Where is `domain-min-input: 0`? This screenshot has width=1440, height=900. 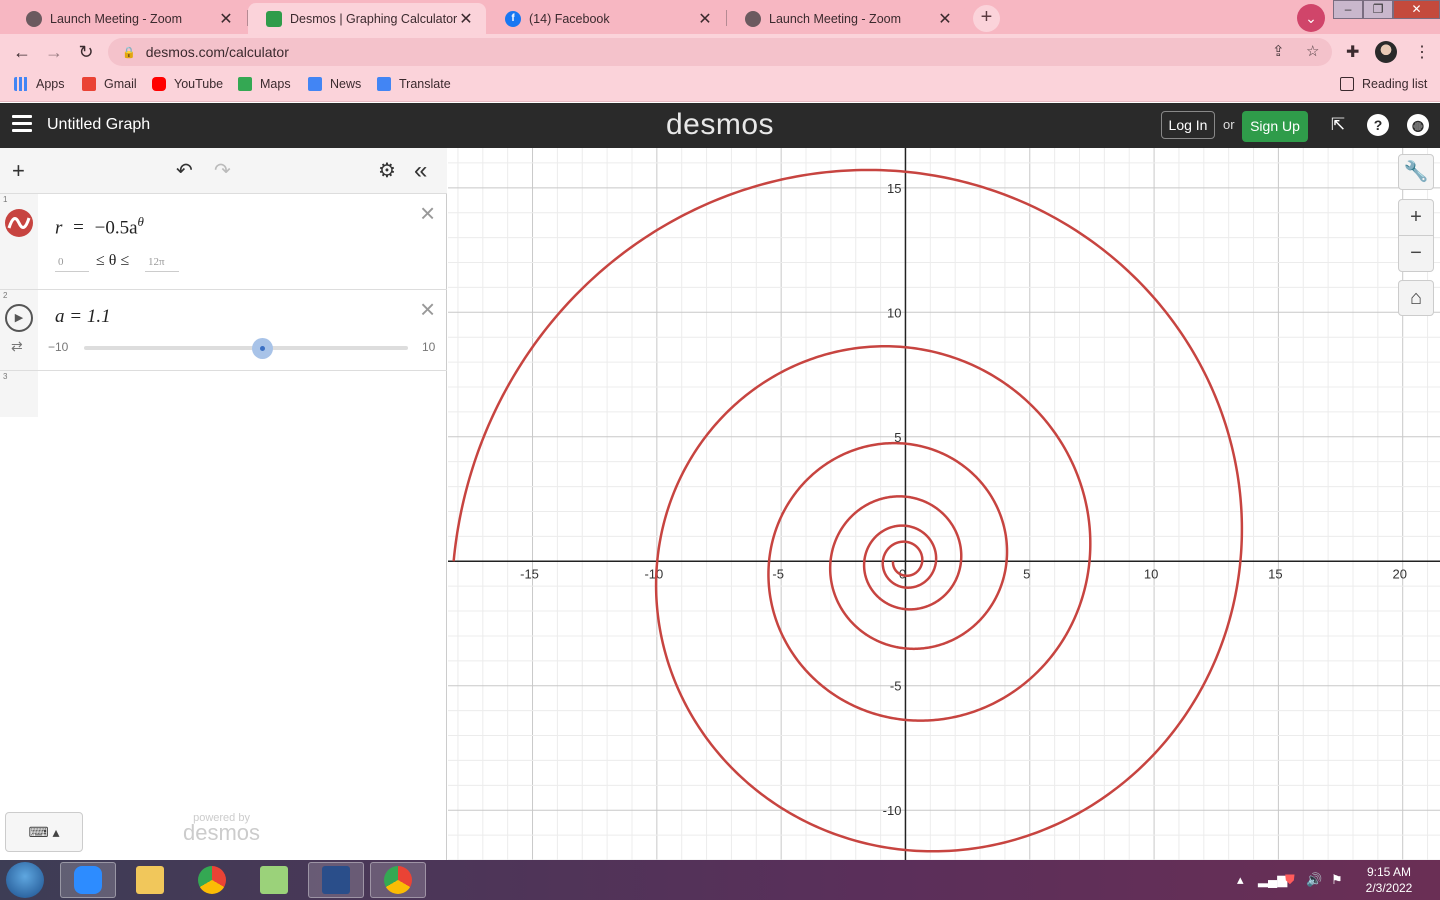 domain-min-input: 0 is located at coordinates (72, 264).